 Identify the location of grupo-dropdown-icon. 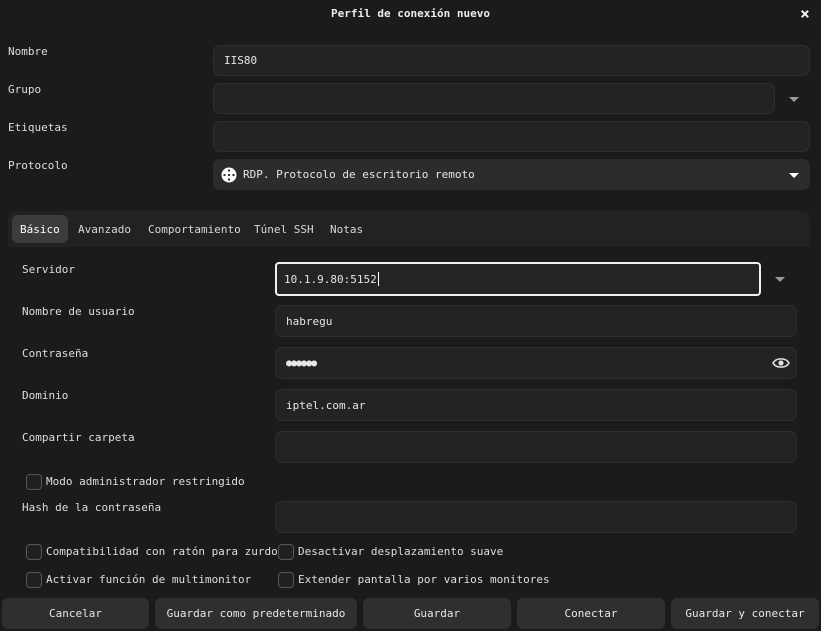
(794, 99).